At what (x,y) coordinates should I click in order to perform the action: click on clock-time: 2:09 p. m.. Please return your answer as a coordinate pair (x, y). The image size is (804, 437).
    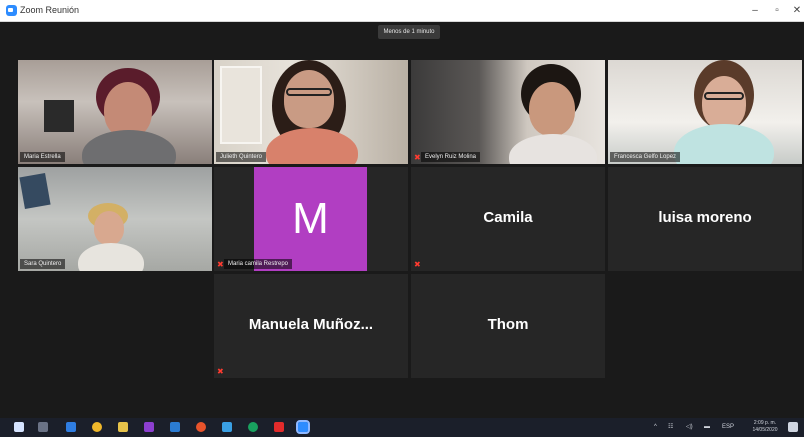
    Looking at the image, I should click on (765, 423).